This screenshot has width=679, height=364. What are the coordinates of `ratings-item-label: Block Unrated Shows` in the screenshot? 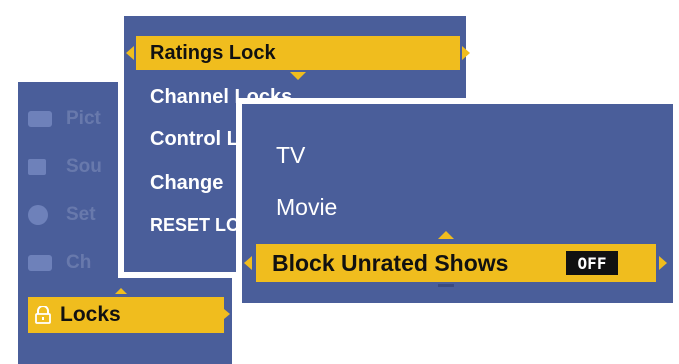 It's located at (390, 262).